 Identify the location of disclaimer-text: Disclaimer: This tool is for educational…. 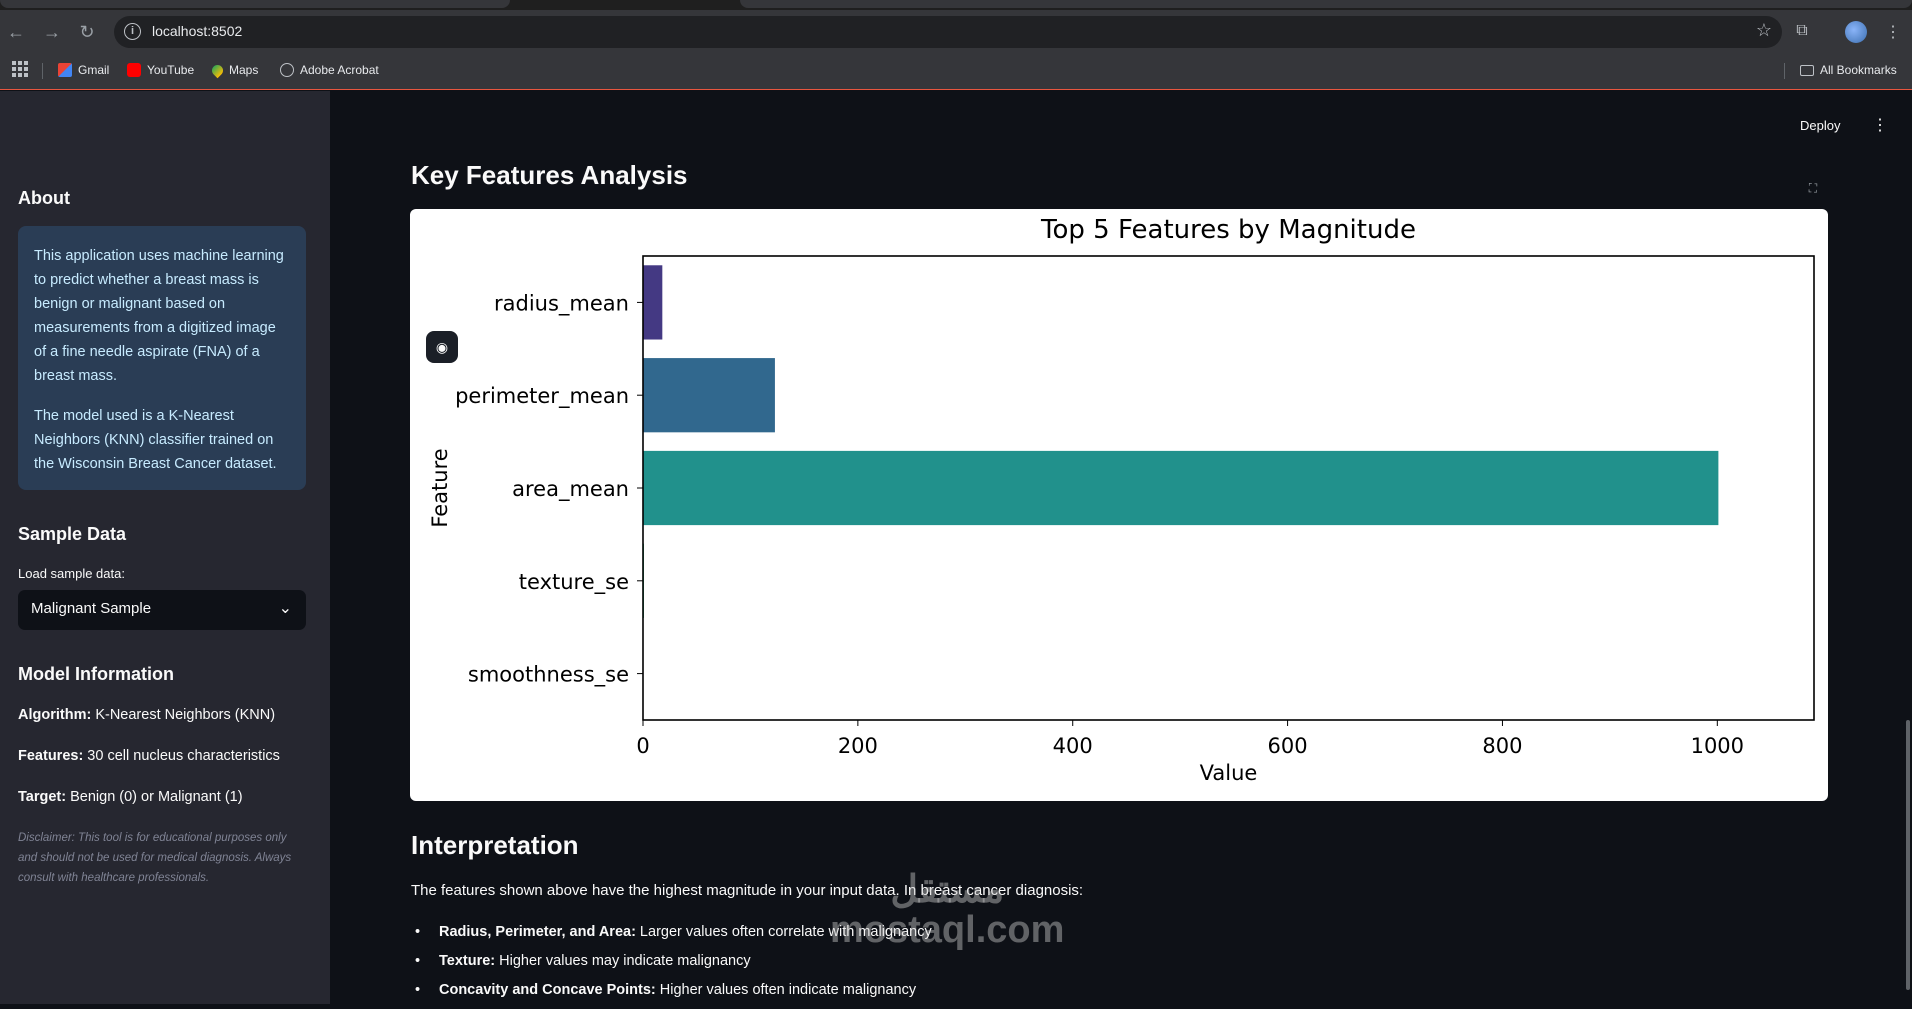
(163, 858).